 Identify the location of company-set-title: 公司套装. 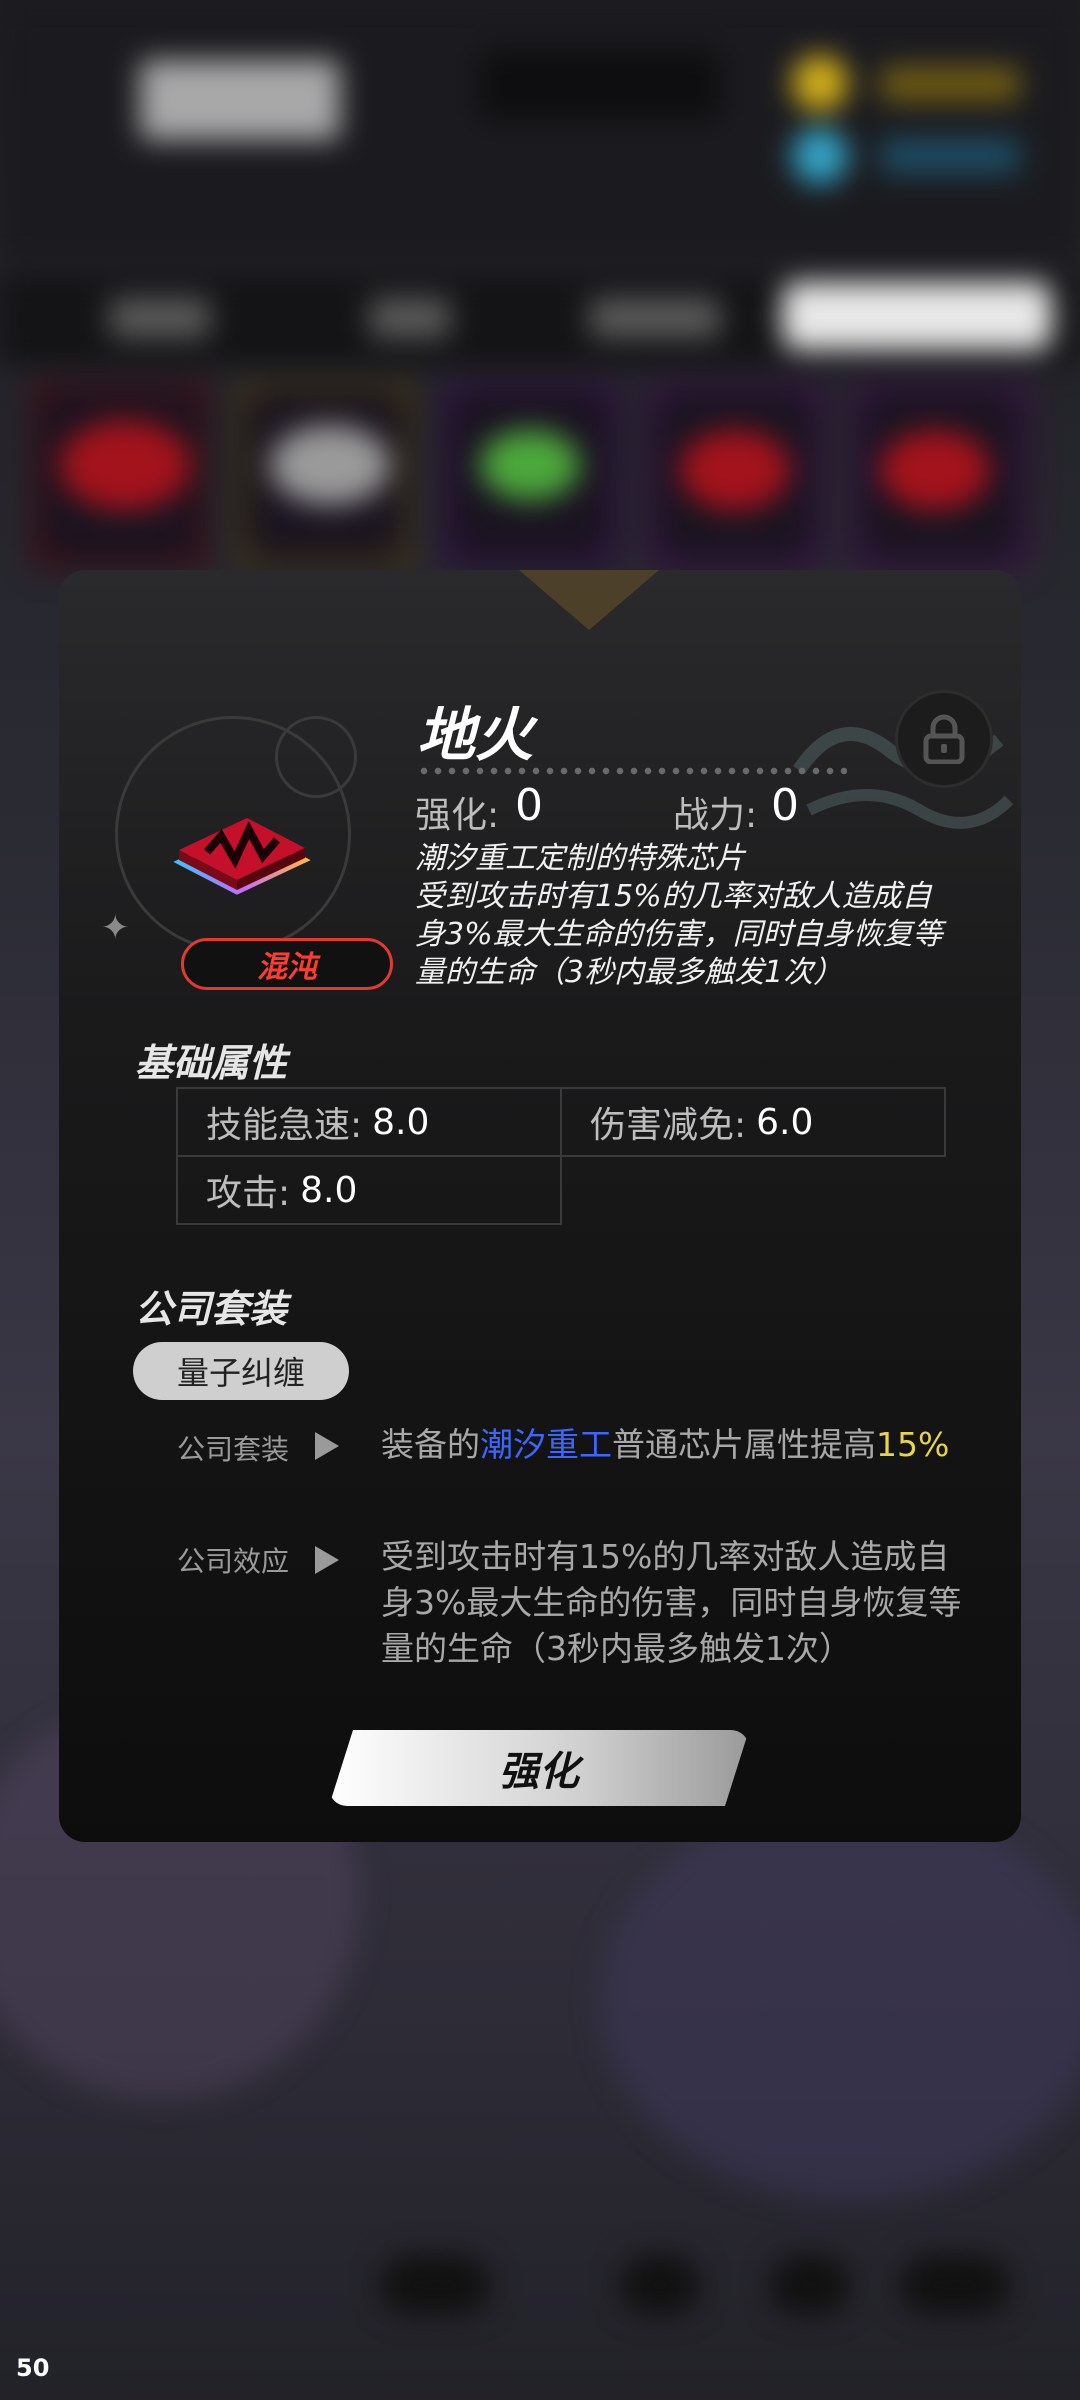
(211, 1309).